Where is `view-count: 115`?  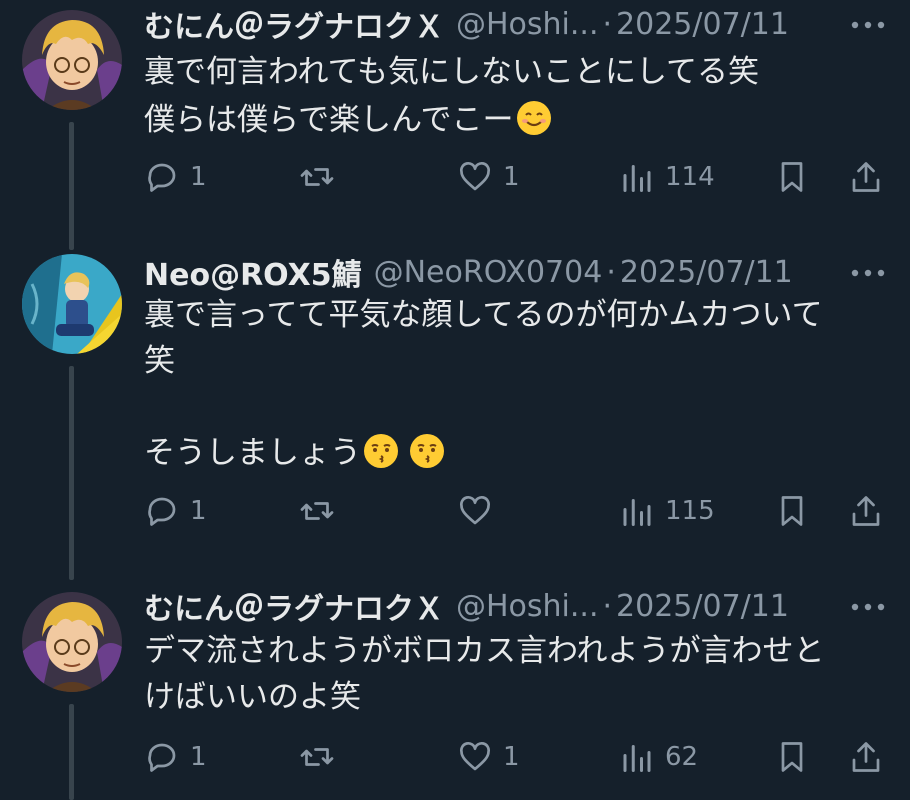
view-count: 115 is located at coordinates (690, 511).